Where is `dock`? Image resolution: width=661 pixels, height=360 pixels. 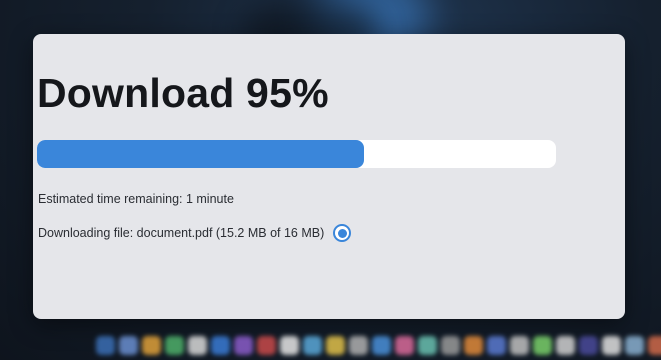
dock is located at coordinates (378, 347).